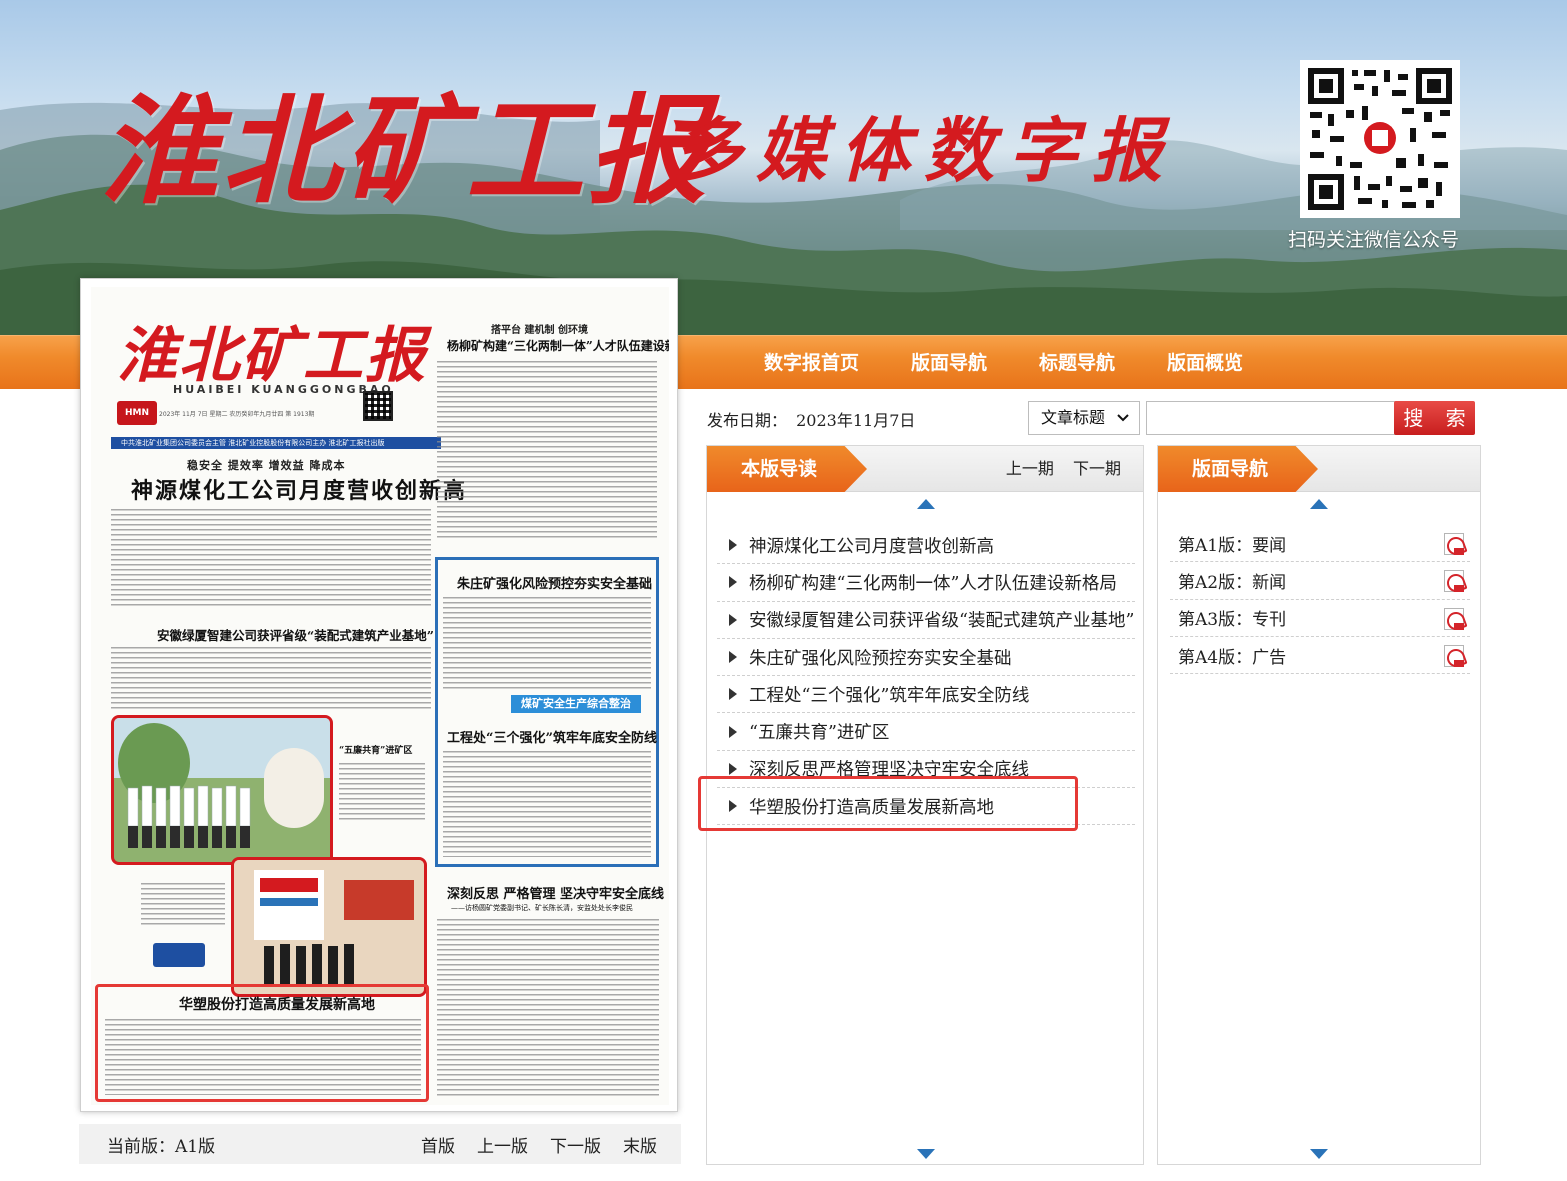 The height and width of the screenshot is (1181, 1567). I want to click on issue-nav: 上一期 下一期, so click(1056, 469).